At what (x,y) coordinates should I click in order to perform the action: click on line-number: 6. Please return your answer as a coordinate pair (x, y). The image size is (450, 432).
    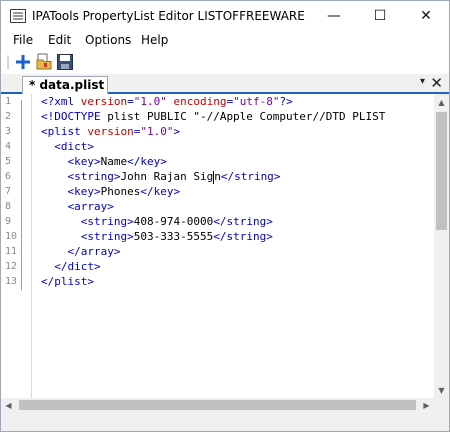
    Looking at the image, I should click on (8, 176).